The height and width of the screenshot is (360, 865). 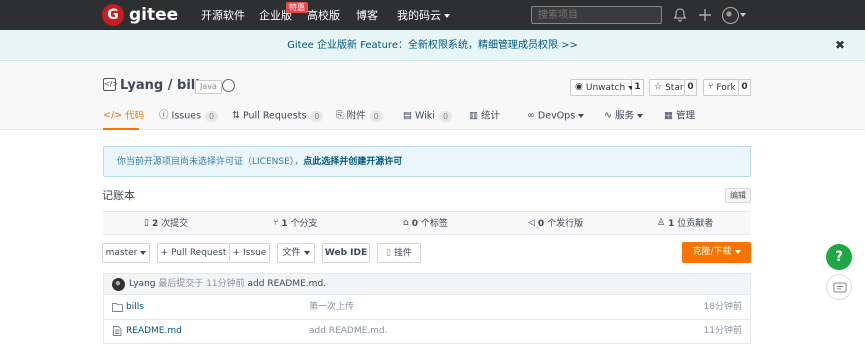 I want to click on unwatch-label: Unwatch, so click(x=605, y=88).